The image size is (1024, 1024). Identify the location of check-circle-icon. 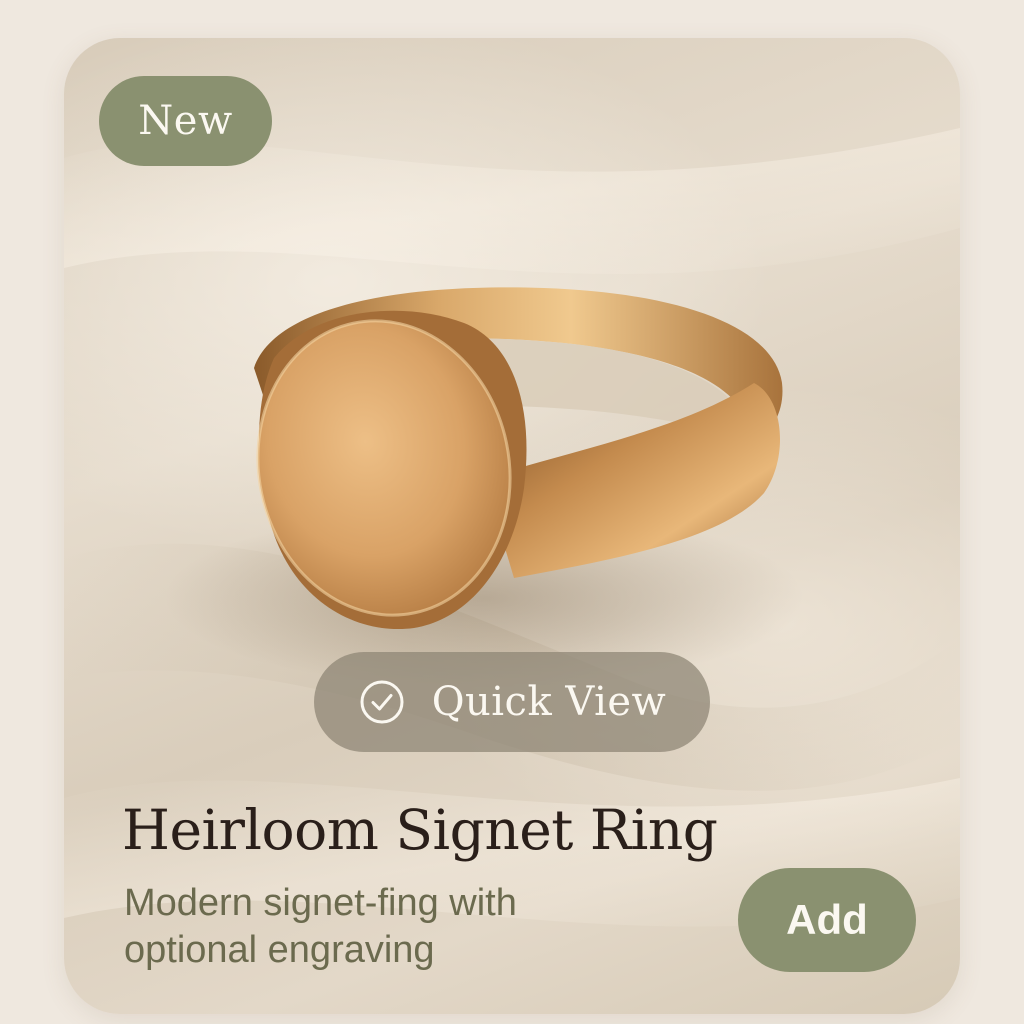
(382, 702).